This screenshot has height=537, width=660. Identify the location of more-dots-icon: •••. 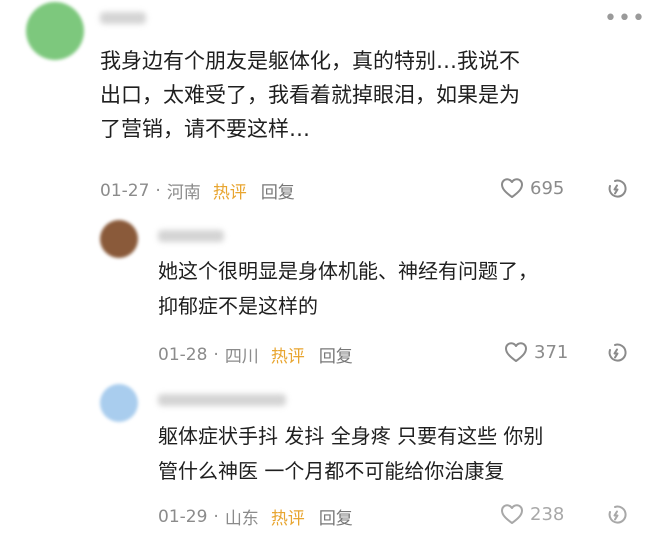
(625, 18).